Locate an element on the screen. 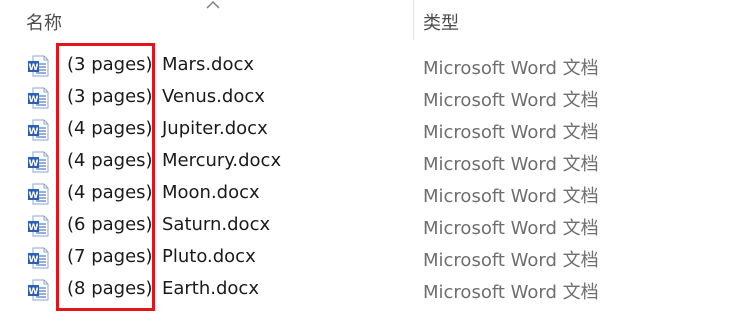 The image size is (750, 330). file-name: Mars.docx is located at coordinates (208, 64).